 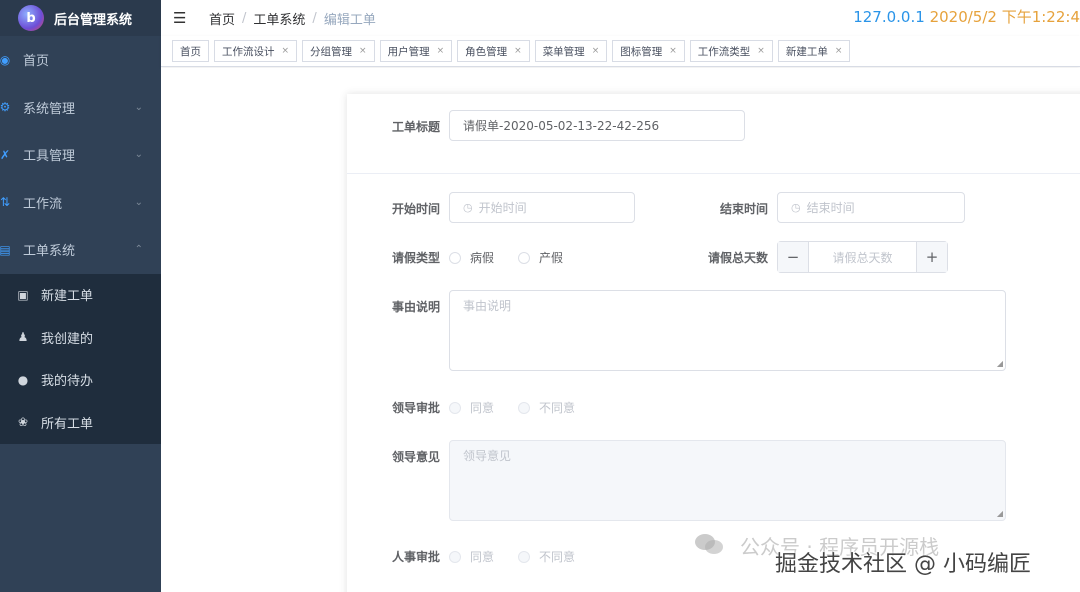 I want to click on radio-leader-agree: 同意, so click(x=471, y=407).